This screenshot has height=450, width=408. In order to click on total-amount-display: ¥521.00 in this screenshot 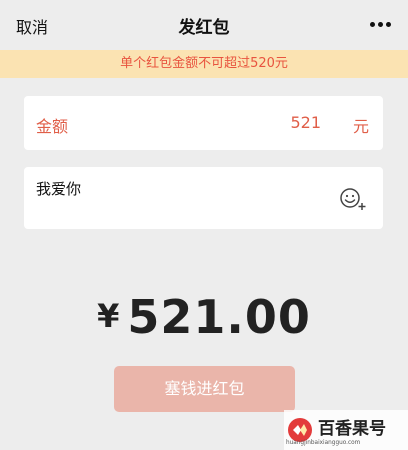, I will do `click(204, 317)`.